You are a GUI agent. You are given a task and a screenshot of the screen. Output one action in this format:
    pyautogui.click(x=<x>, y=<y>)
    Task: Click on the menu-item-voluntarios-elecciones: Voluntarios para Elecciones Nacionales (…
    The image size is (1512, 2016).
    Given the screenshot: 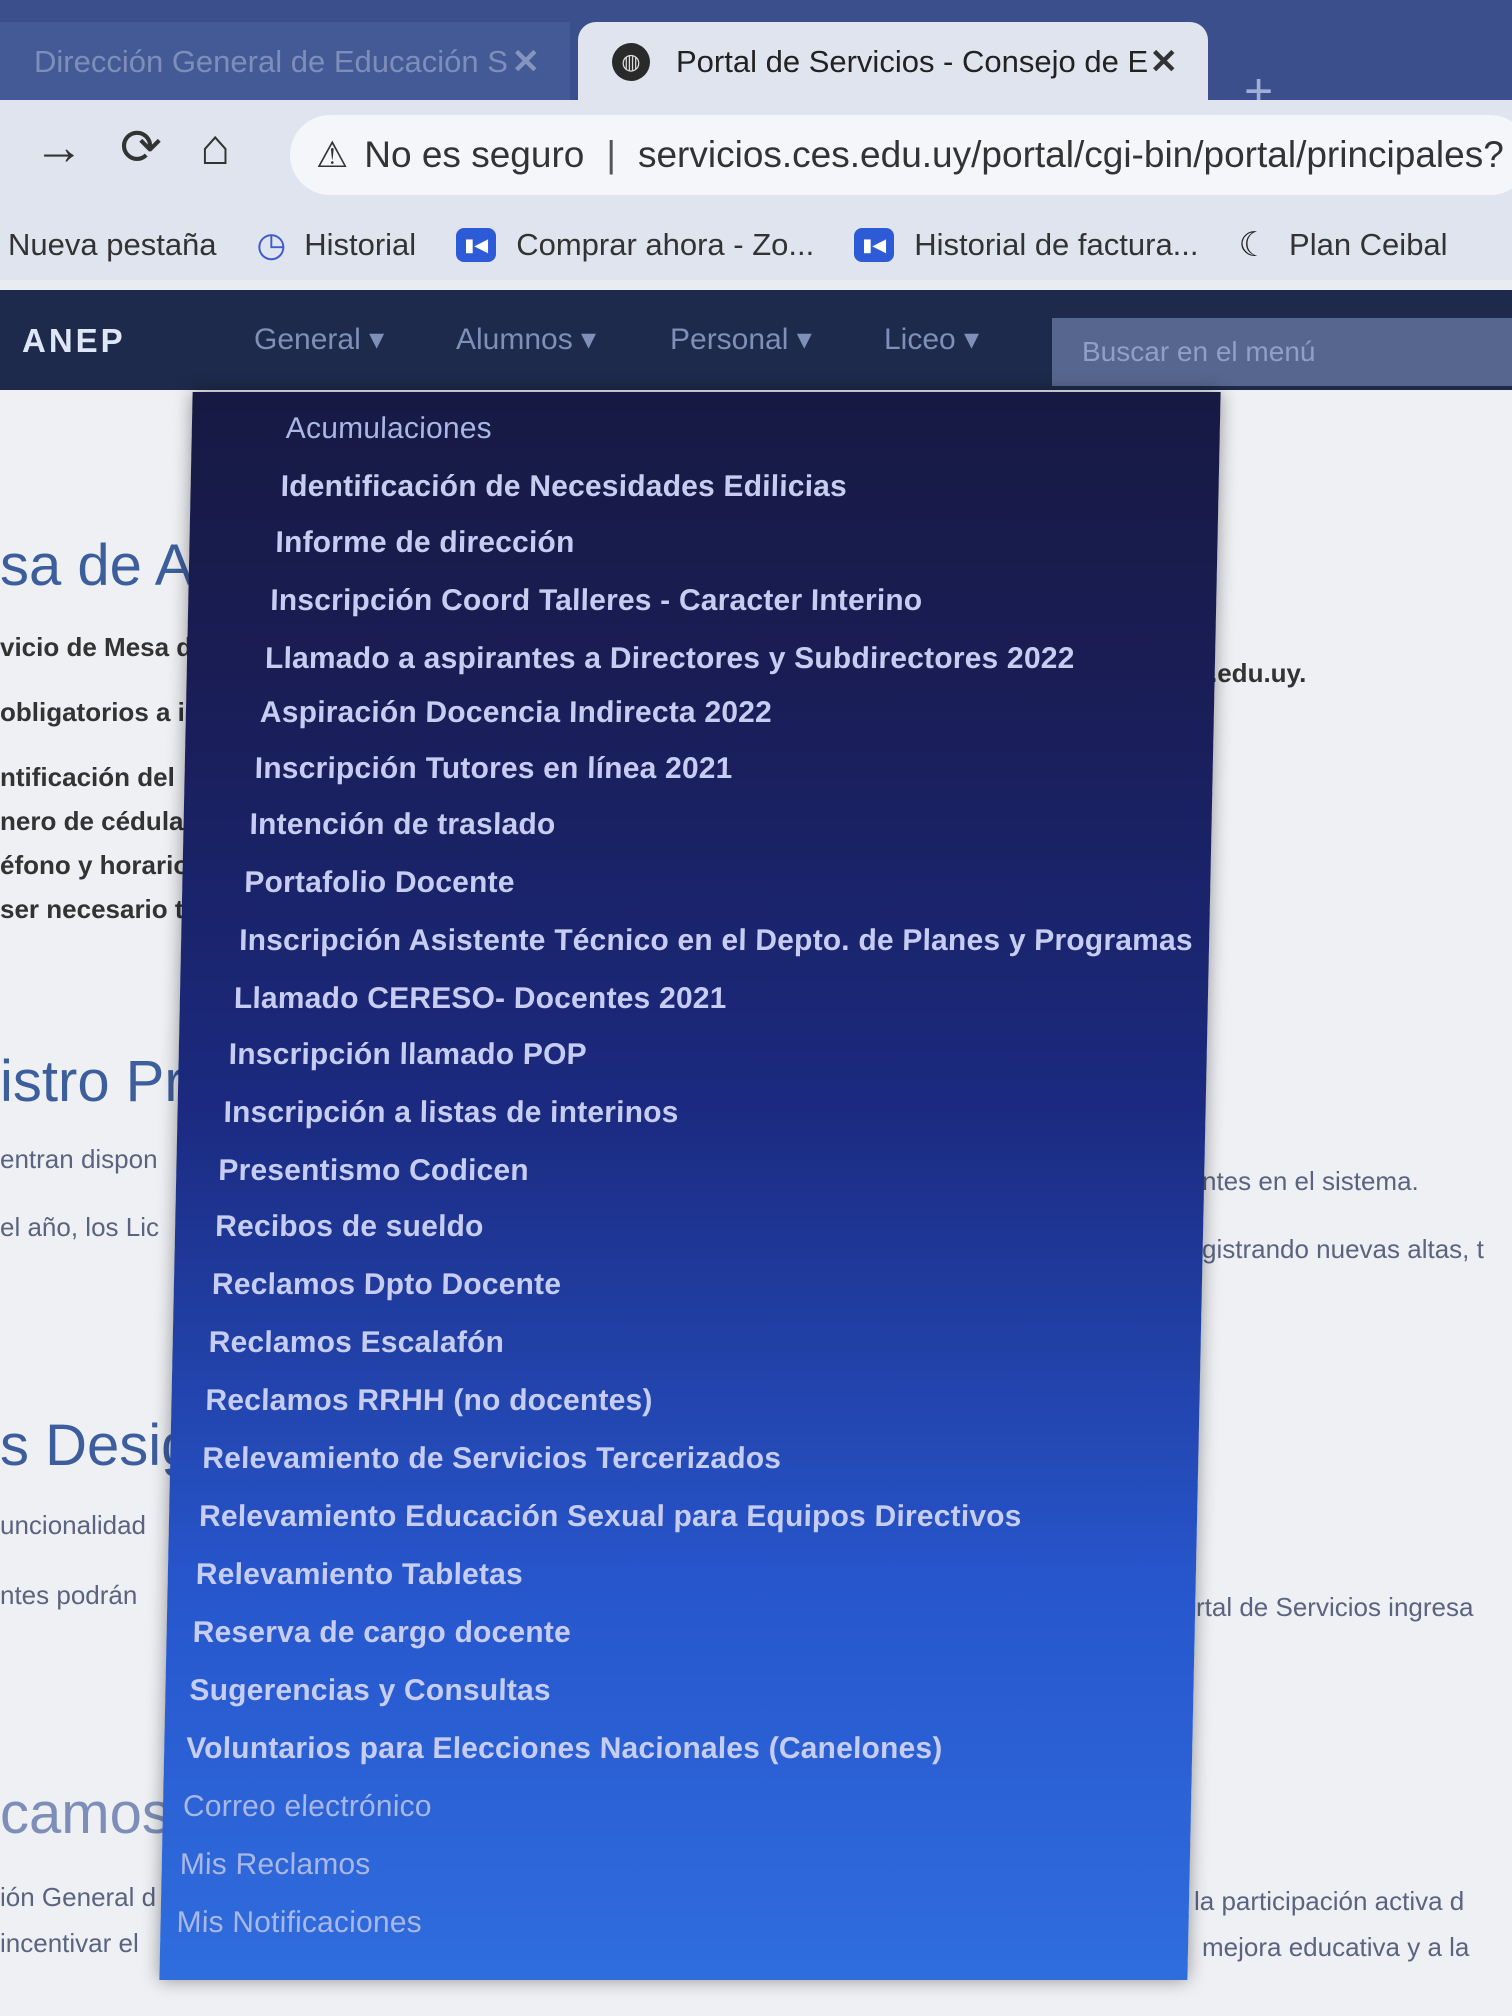 What is the action you would take?
    pyautogui.click(x=564, y=1749)
    